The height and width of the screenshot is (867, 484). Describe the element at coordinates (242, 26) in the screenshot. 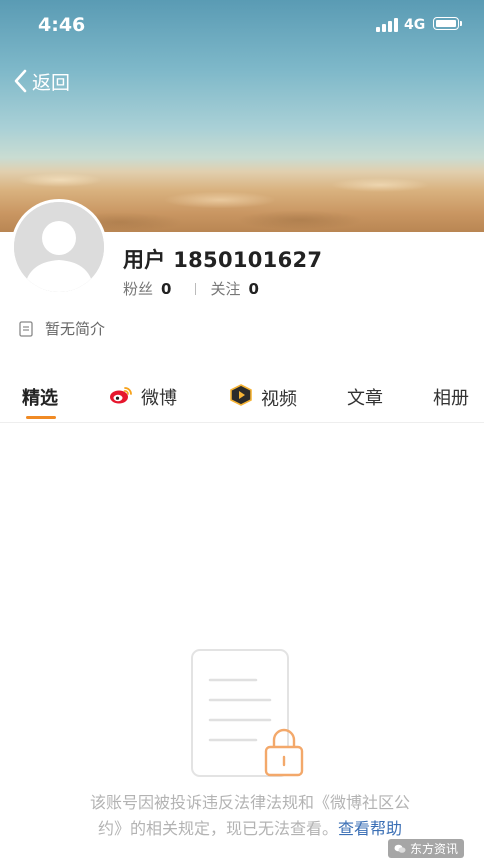

I see `status-bar: 4:46 4G` at that location.